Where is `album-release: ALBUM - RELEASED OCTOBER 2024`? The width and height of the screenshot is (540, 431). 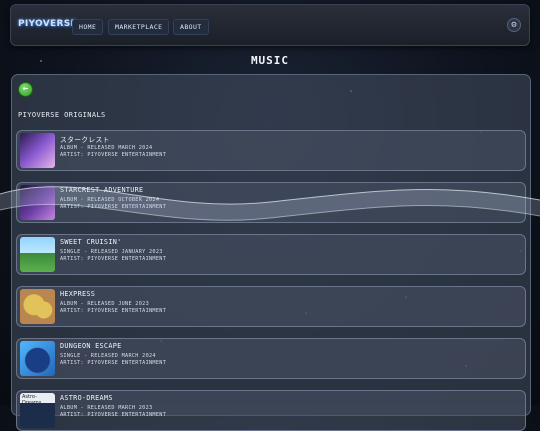 album-release: ALBUM - RELEASED OCTOBER 2024 is located at coordinates (110, 200).